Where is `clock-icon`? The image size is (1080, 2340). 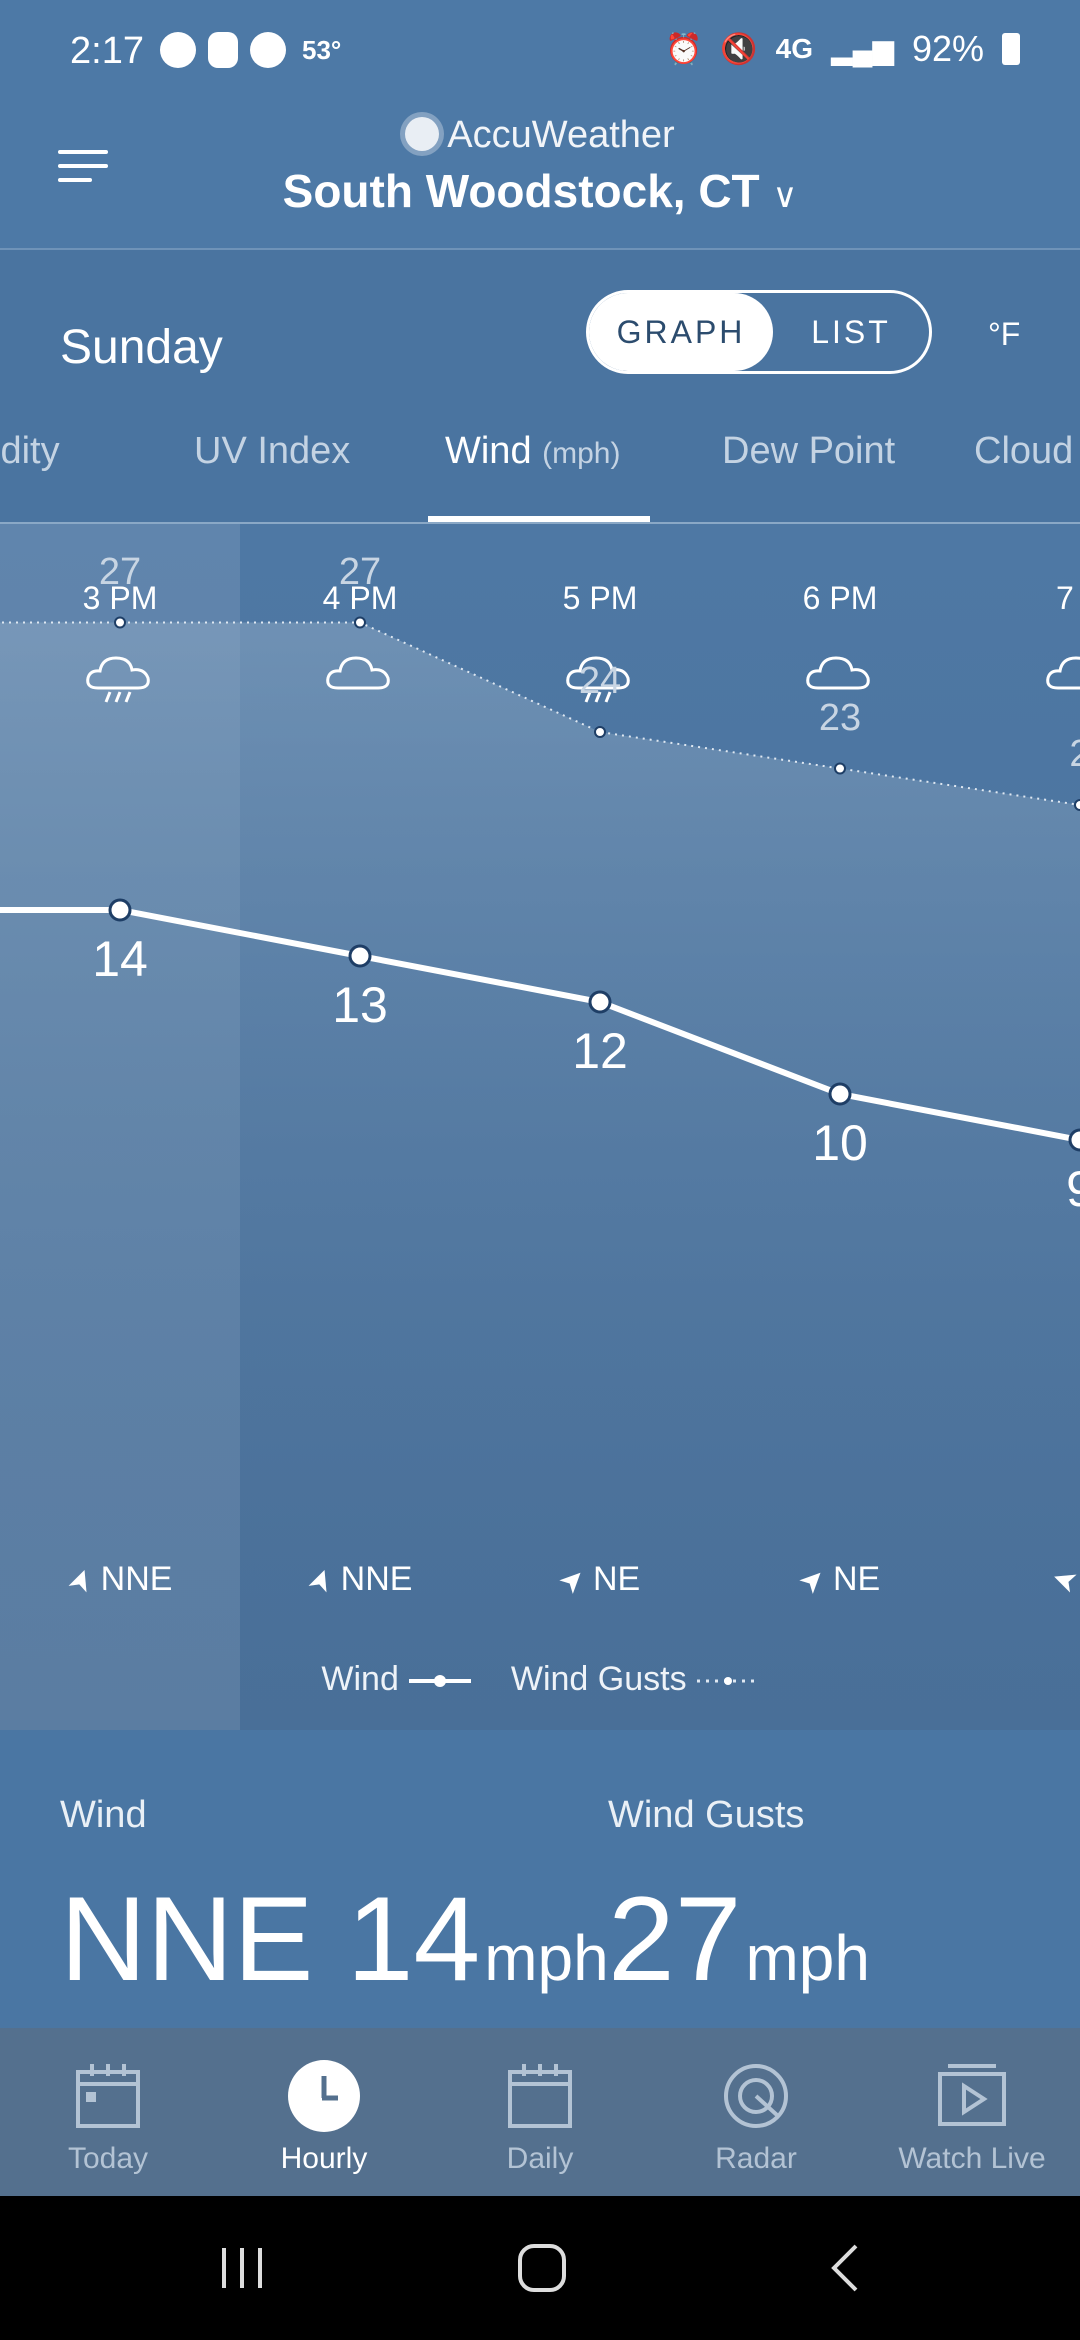 clock-icon is located at coordinates (324, 2096).